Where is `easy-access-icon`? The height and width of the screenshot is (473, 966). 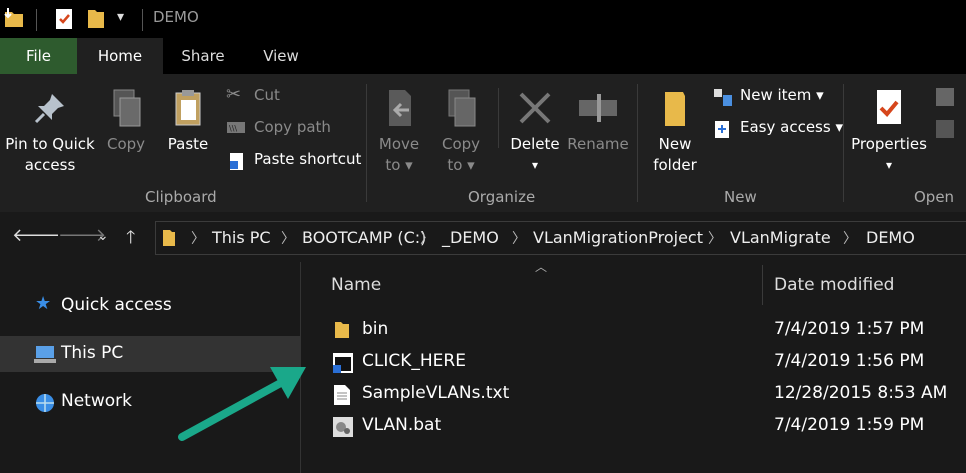 easy-access-icon is located at coordinates (722, 129).